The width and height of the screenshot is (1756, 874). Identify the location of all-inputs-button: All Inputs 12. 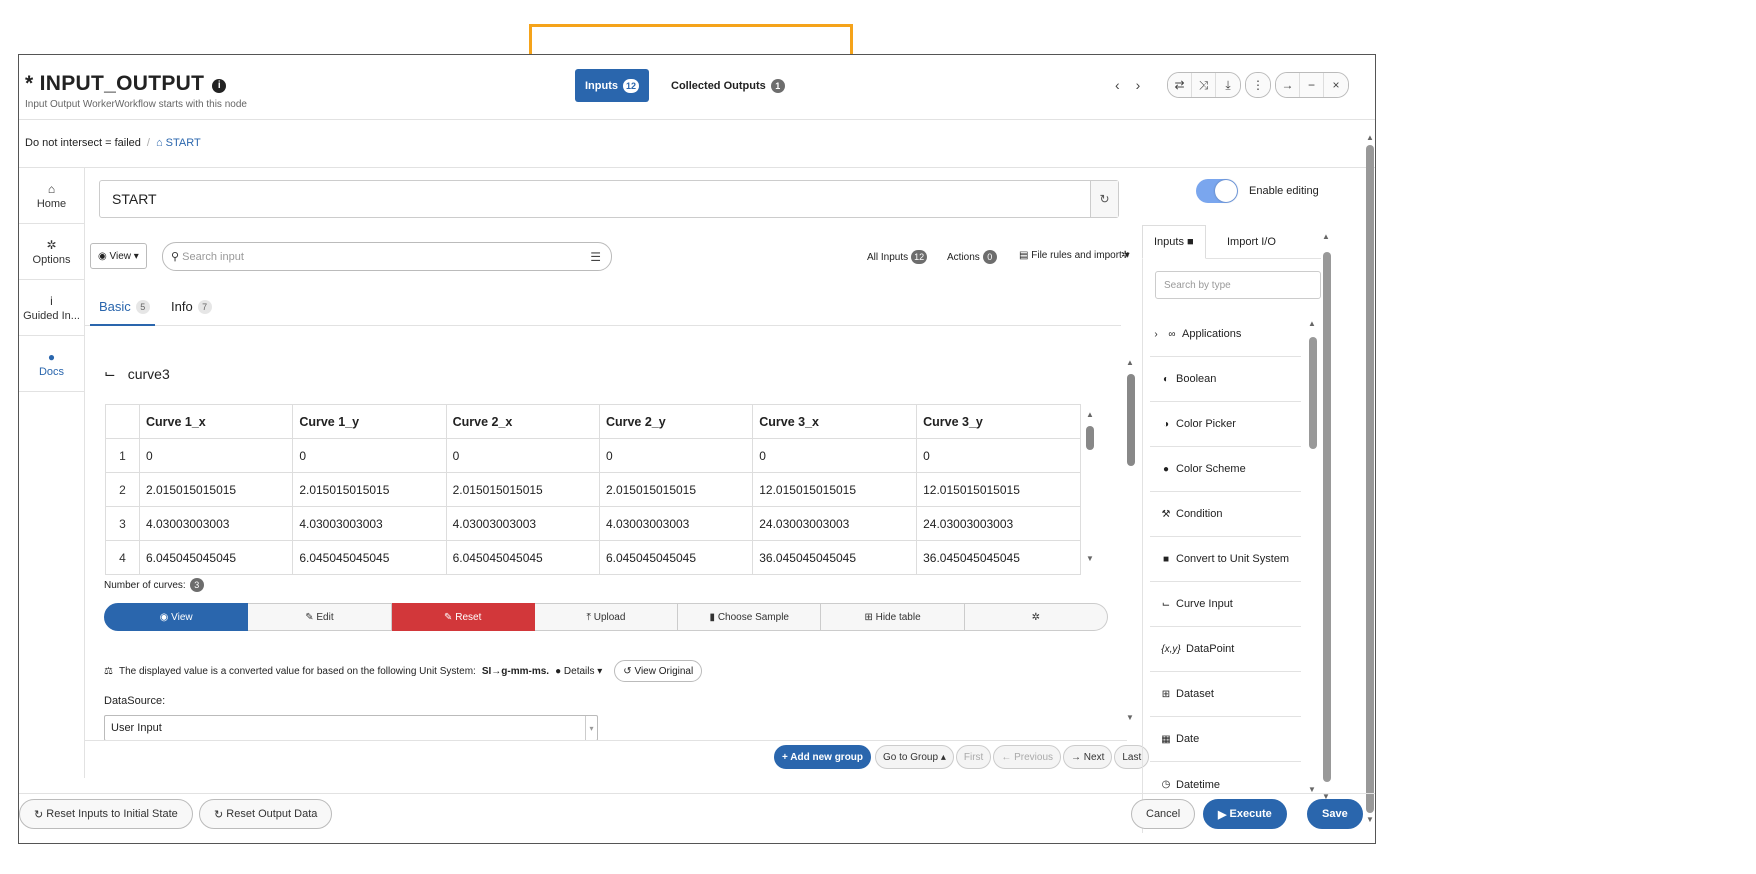
(897, 257).